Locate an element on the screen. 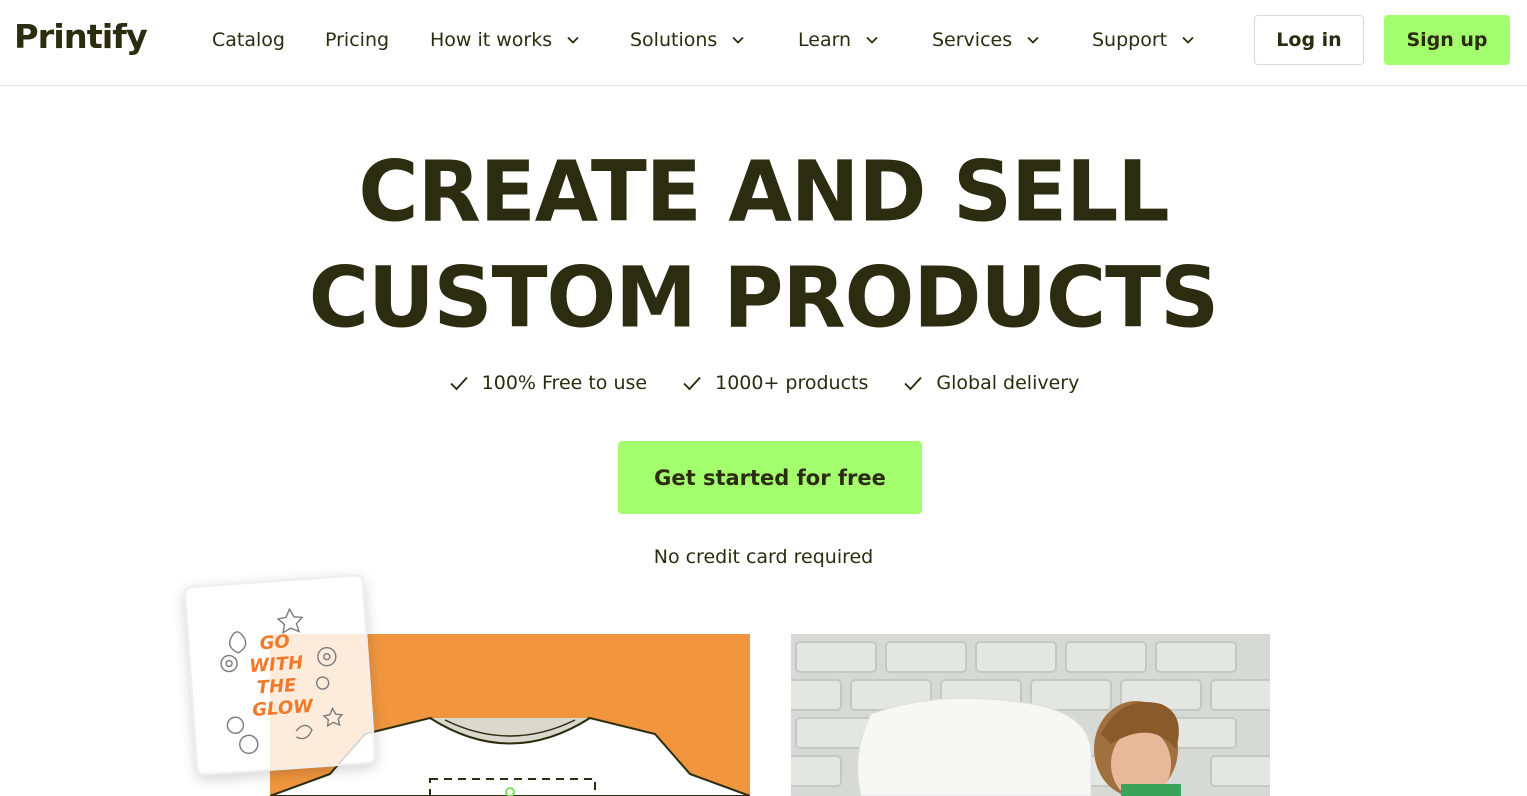 The height and width of the screenshot is (796, 1527). nav-services-label: Services is located at coordinates (972, 40).